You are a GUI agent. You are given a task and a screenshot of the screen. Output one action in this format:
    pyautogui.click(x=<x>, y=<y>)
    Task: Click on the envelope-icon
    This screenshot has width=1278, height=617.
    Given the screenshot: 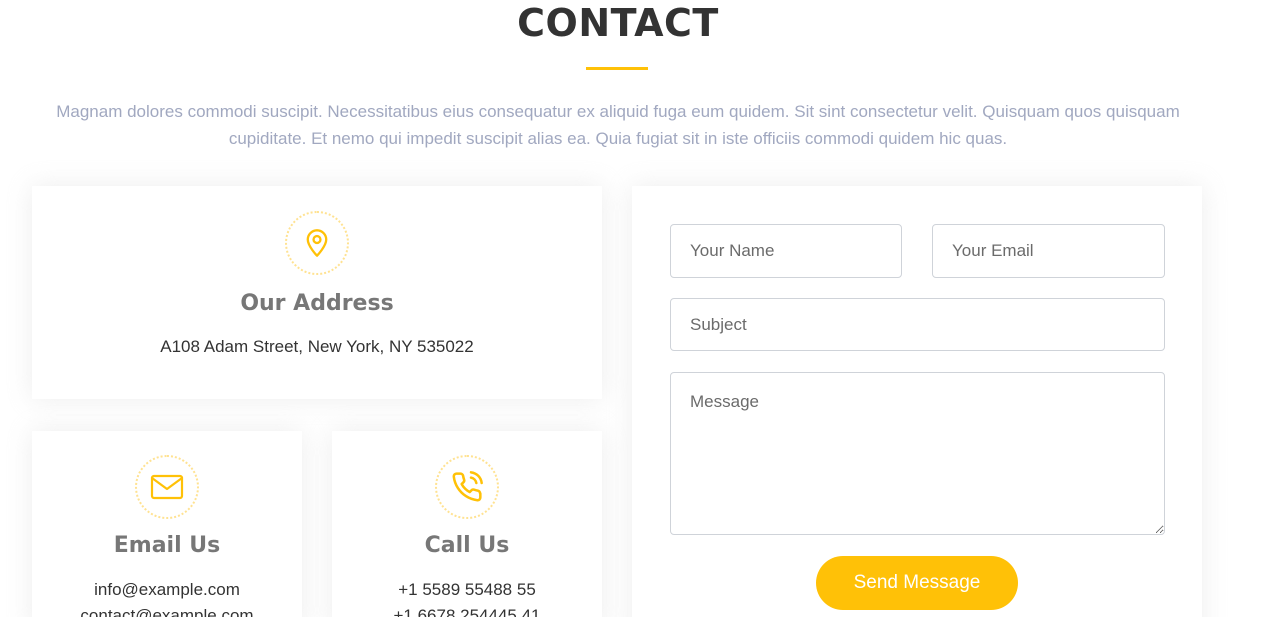 What is the action you would take?
    pyautogui.click(x=167, y=487)
    